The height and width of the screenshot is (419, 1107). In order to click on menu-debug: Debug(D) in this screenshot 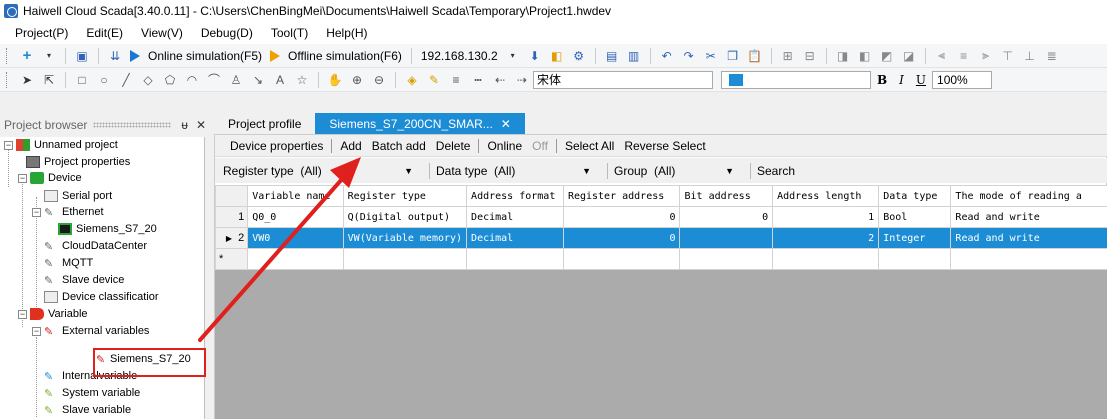, I will do `click(227, 33)`.